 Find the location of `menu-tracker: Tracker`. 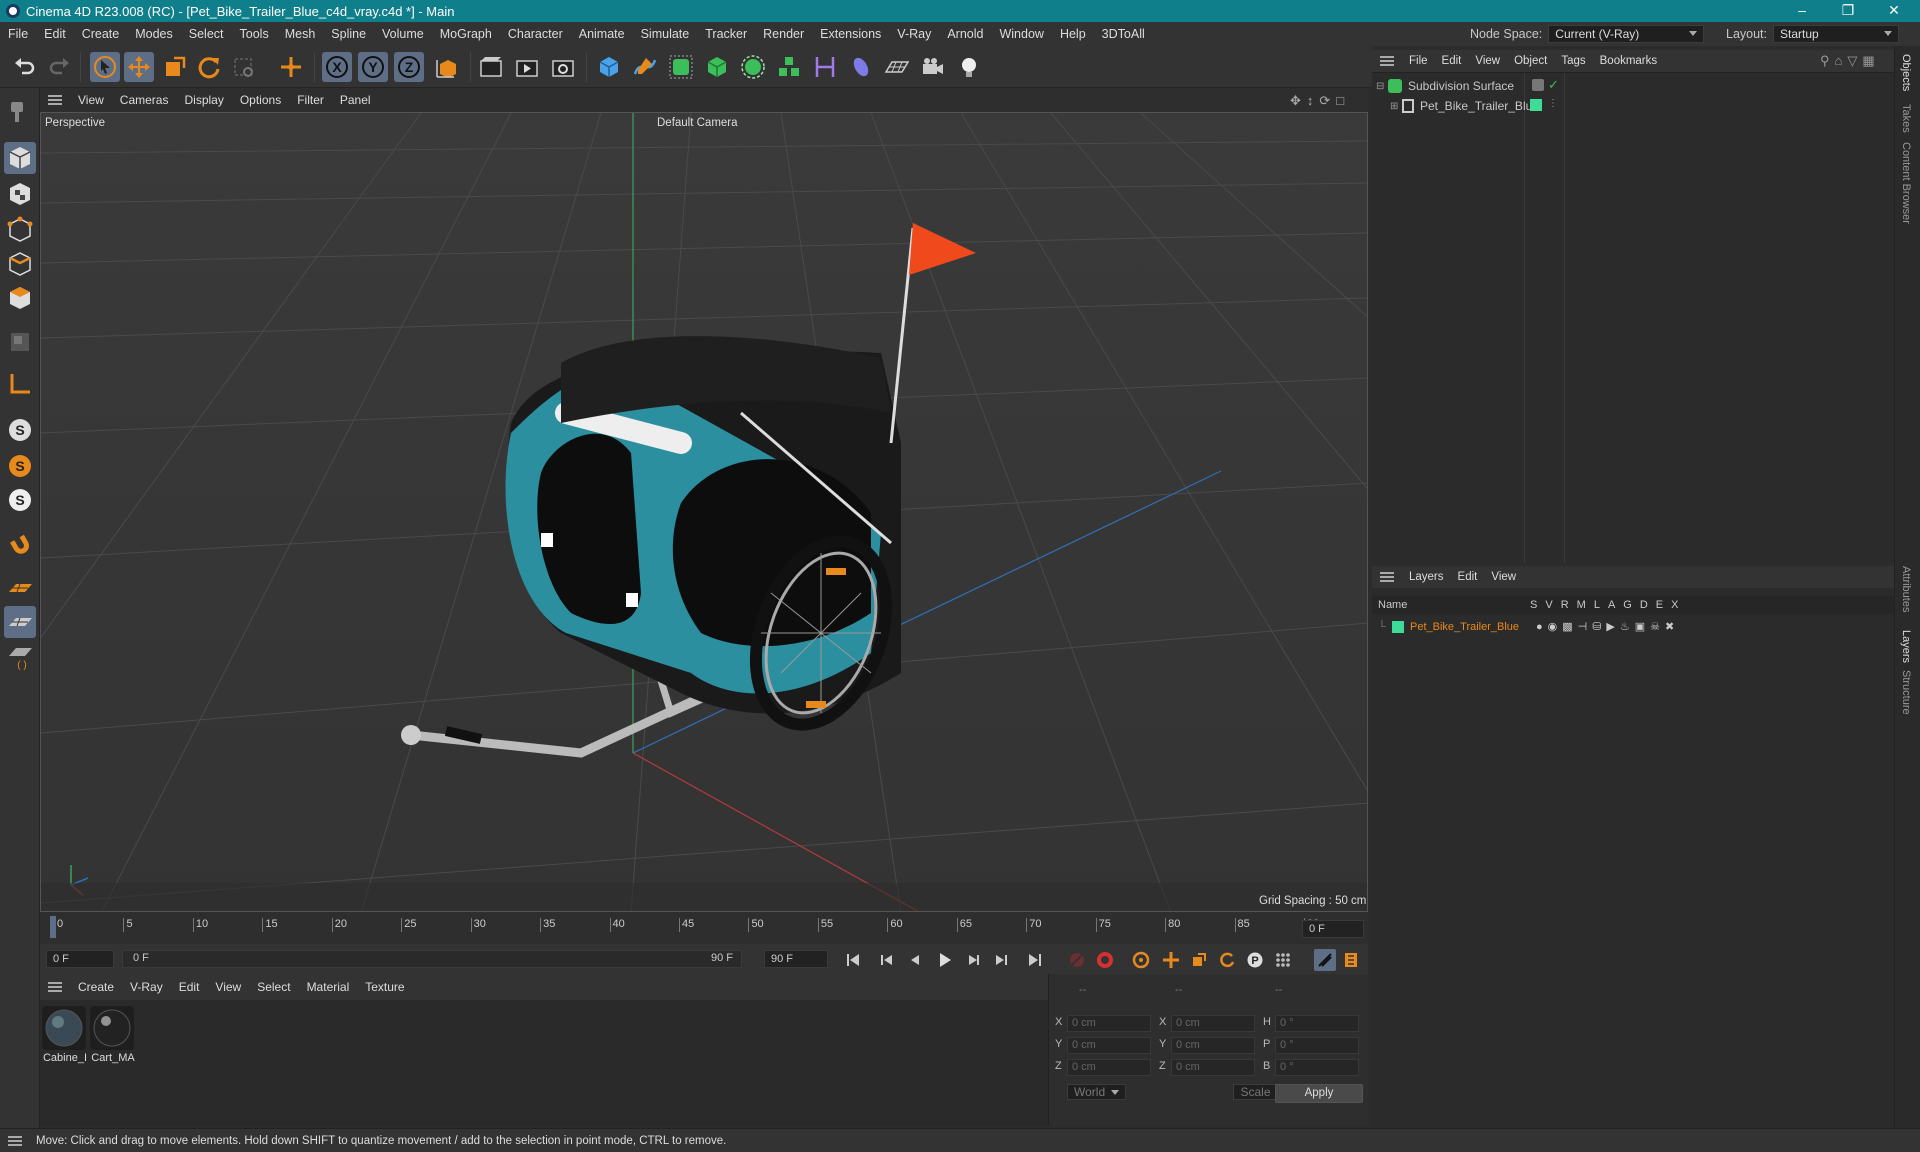

menu-tracker: Tracker is located at coordinates (726, 34).